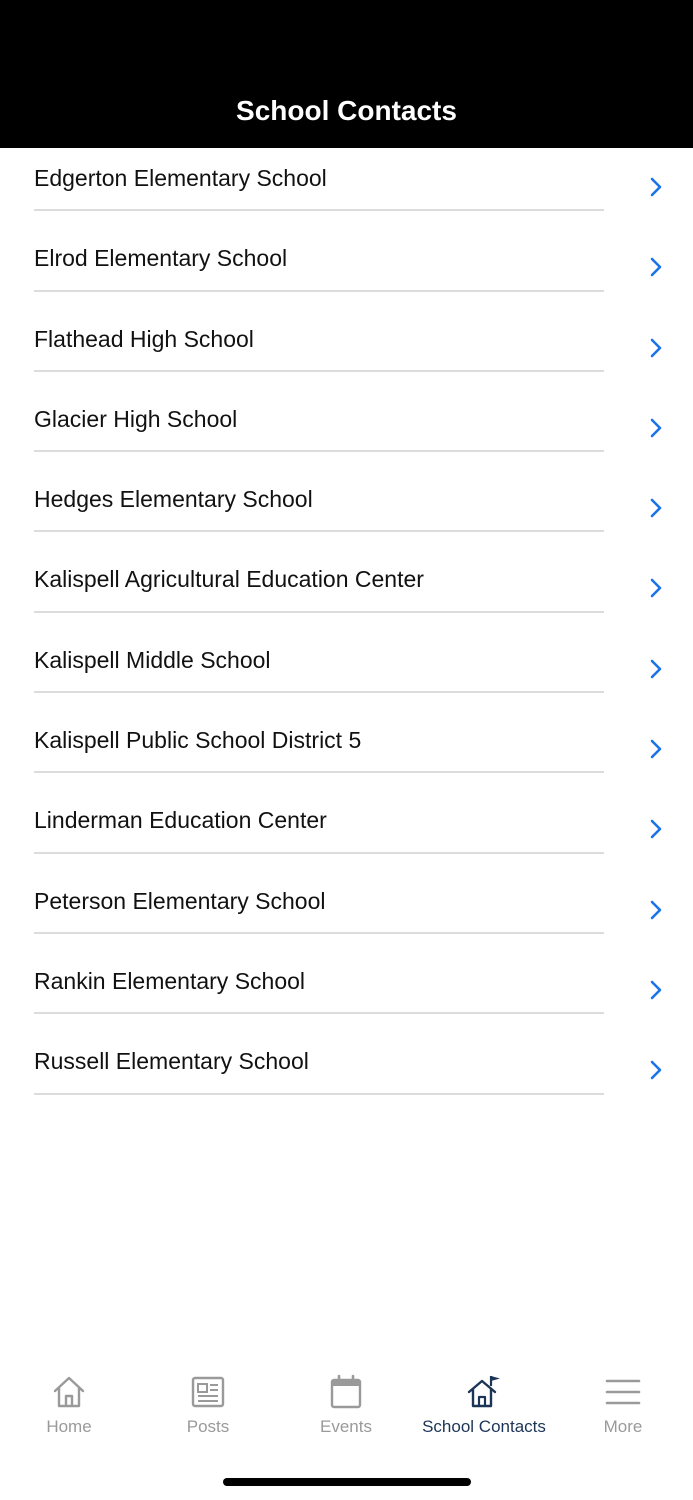 The height and width of the screenshot is (1500, 693). Describe the element at coordinates (208, 1392) in the screenshot. I see `newspaper-icon` at that location.